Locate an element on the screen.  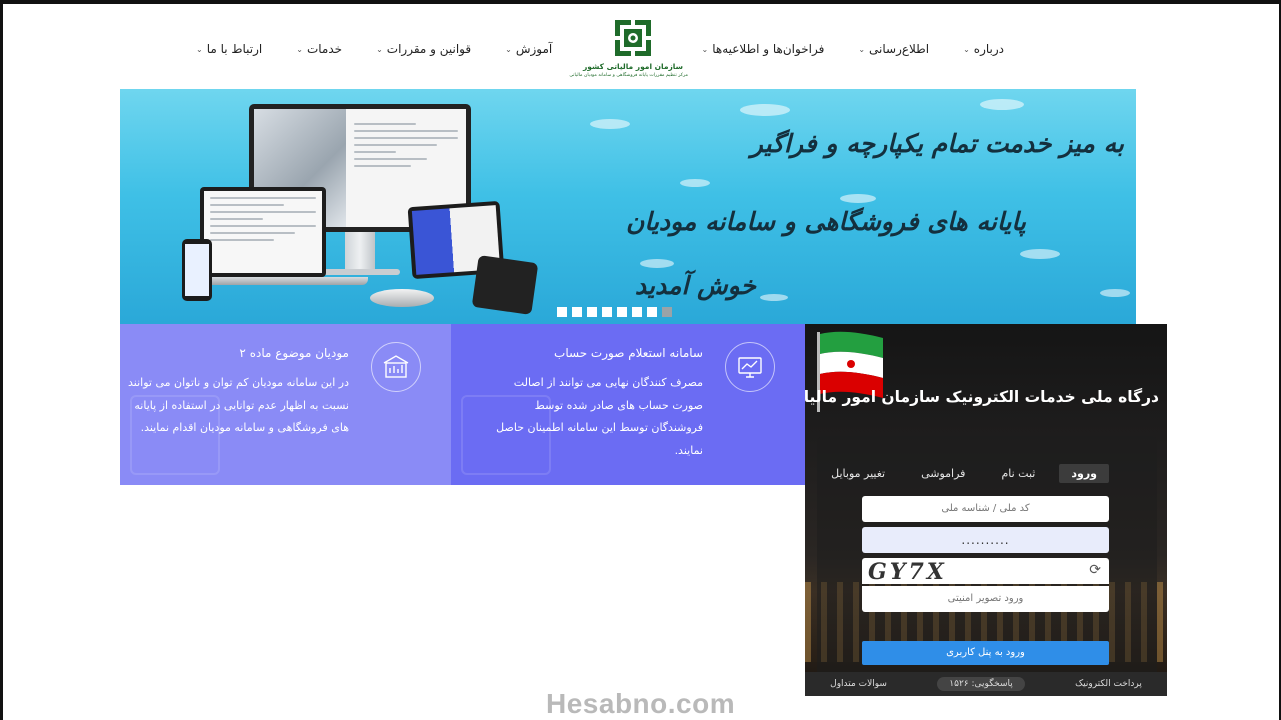
tab-register: ثبت نام is located at coordinates (1018, 473).